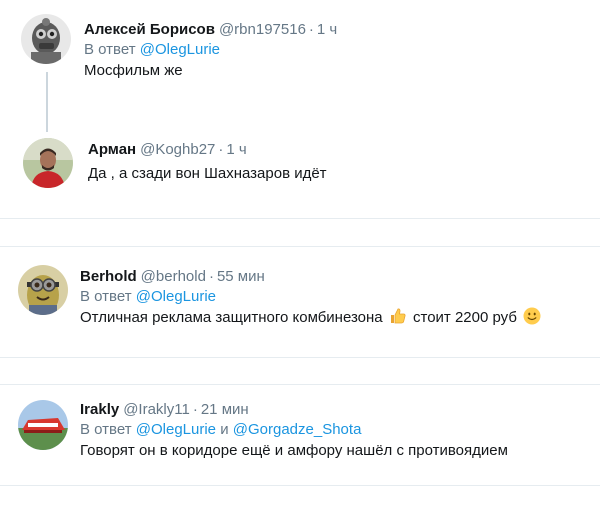 This screenshot has width=600, height=515. What do you see at coordinates (532, 319) in the screenshot?
I see `smiling-face-icon` at bounding box center [532, 319].